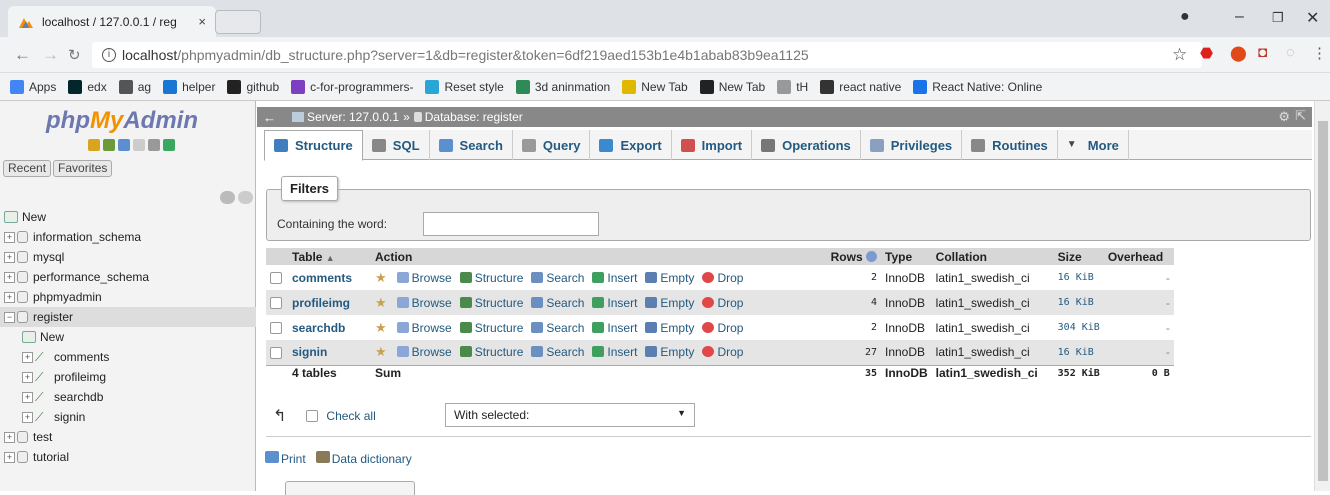 The image size is (1330, 495). I want to click on tree-item: + ⟋ signin, so click(128, 417).